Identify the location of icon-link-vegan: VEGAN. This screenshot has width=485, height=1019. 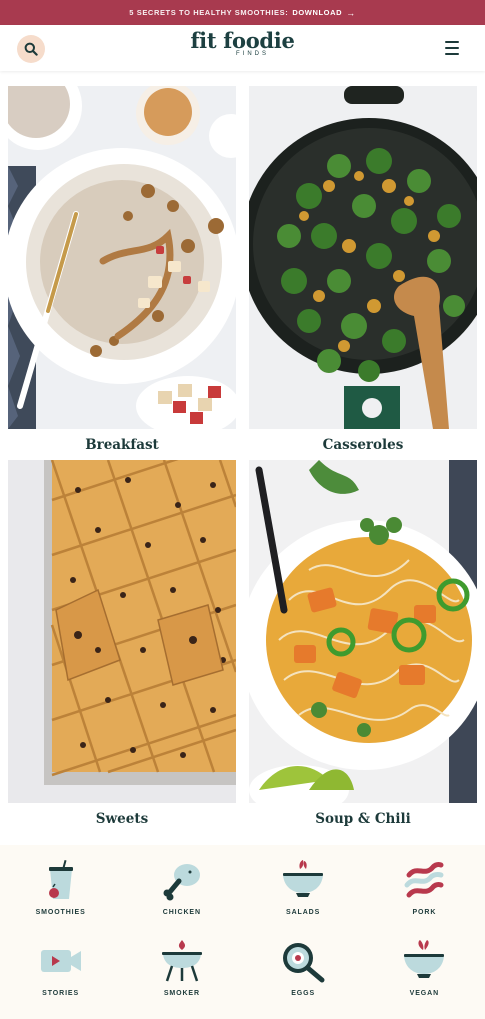
(424, 966).